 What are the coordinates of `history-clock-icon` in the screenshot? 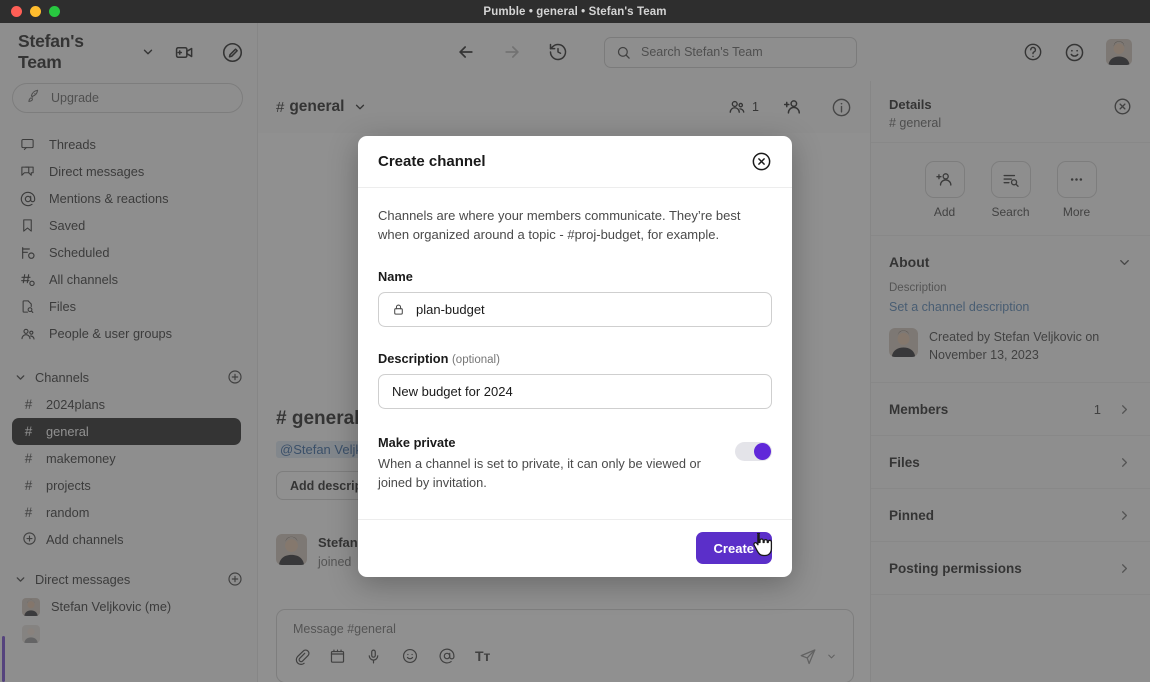 It's located at (558, 52).